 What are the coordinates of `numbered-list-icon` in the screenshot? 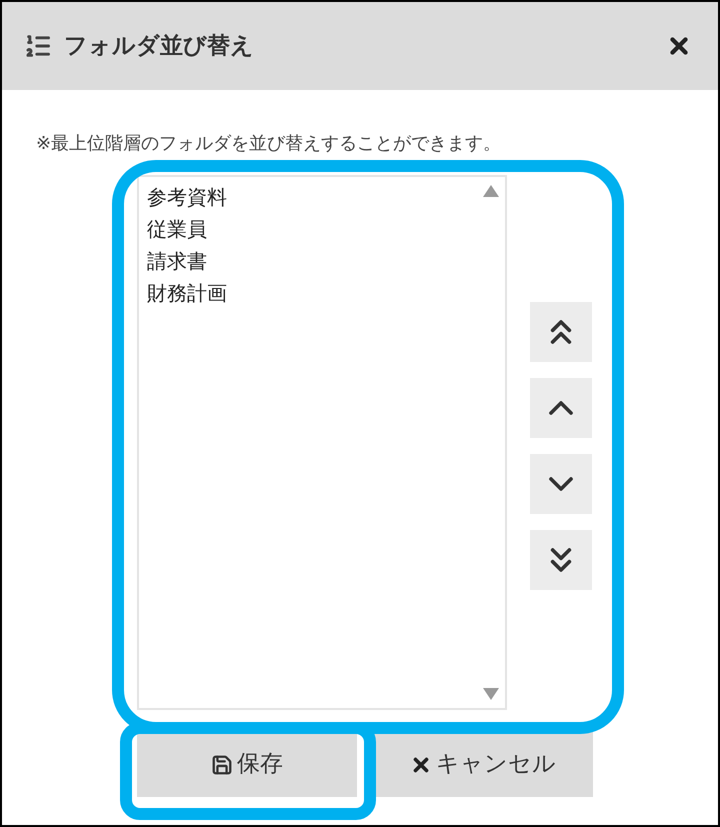 It's located at (38, 46).